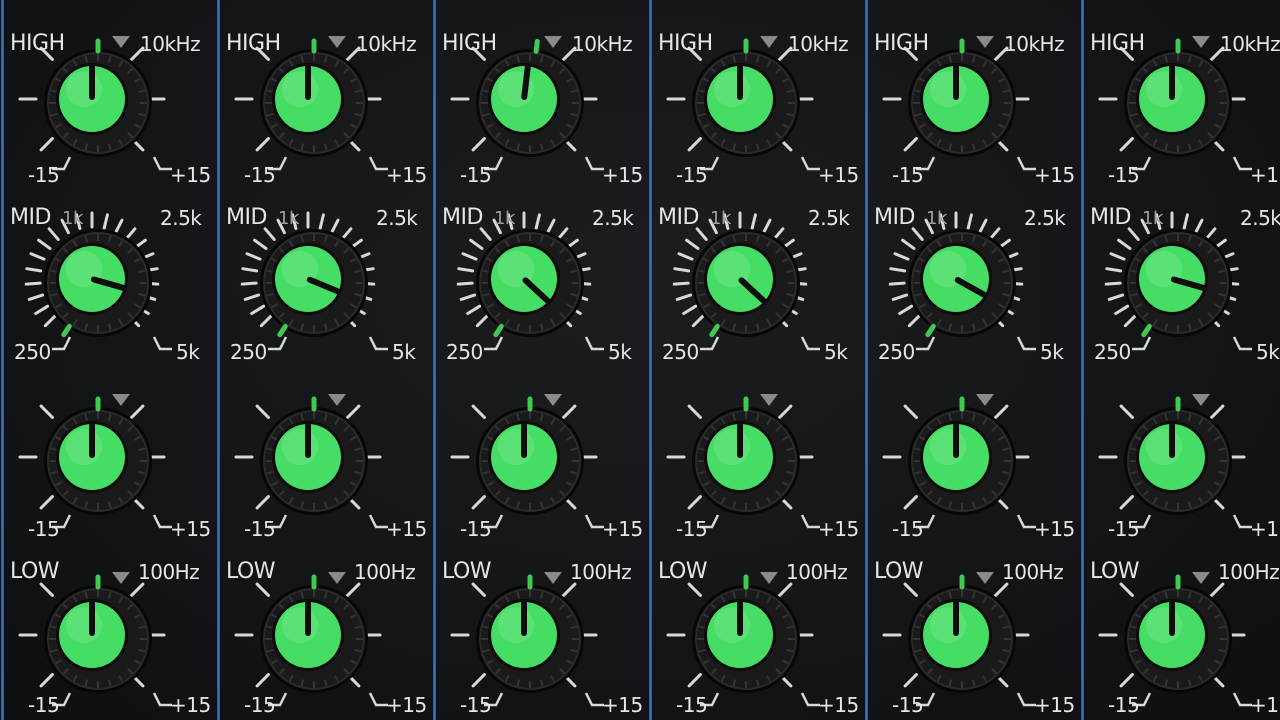 Image resolution: width=1280 pixels, height=720 pixels. Describe the element at coordinates (253, 43) in the screenshot. I see `high-label: HIGH` at that location.